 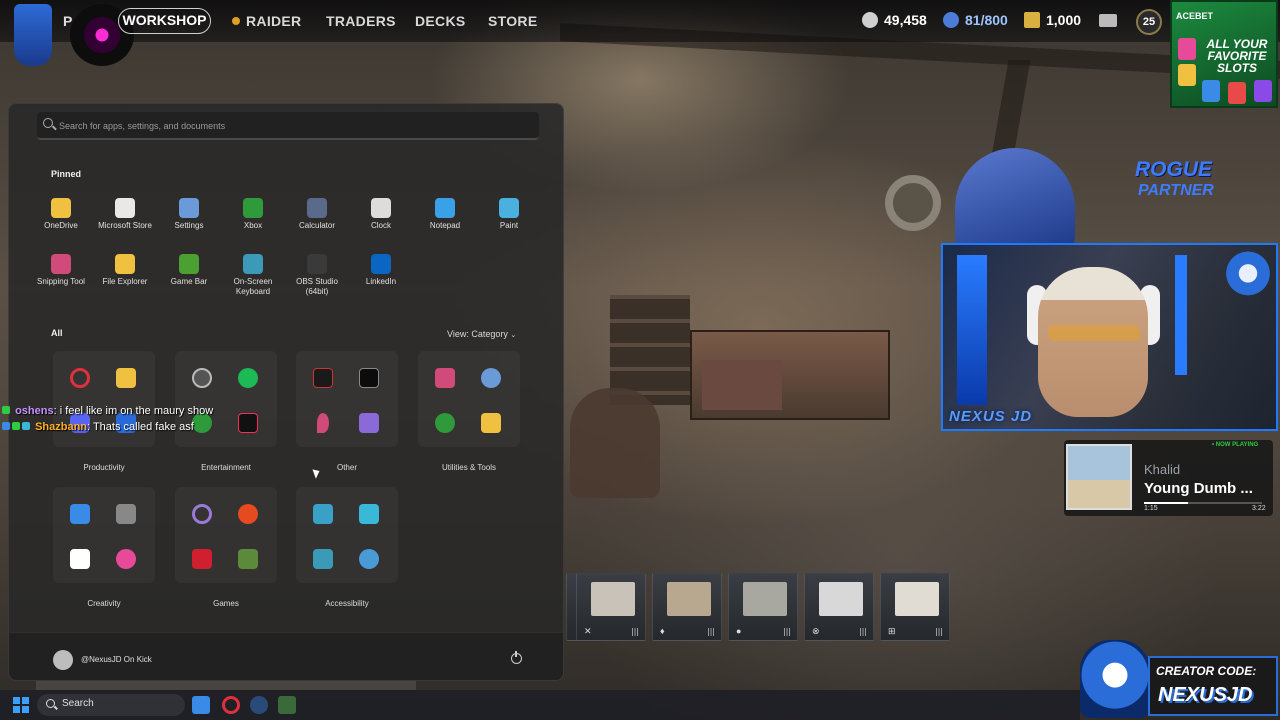 What do you see at coordinates (440, 21) in the screenshot?
I see `nav-item-decks: DECKS` at bounding box center [440, 21].